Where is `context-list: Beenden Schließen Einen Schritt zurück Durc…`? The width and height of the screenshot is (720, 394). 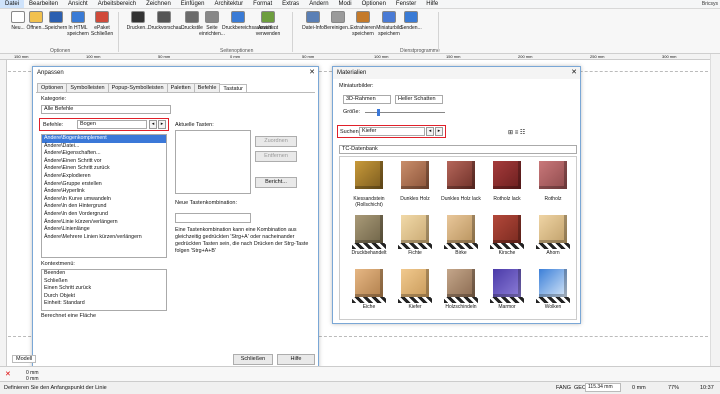
context-list: Beenden Schließen Einen Schritt zurück Durc… is located at coordinates (104, 290).